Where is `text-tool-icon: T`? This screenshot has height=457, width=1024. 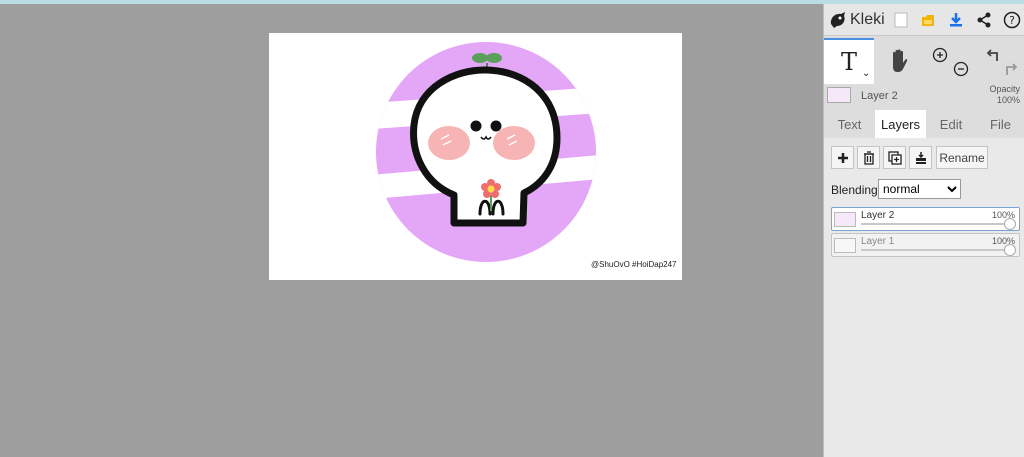 text-tool-icon: T is located at coordinates (848, 62).